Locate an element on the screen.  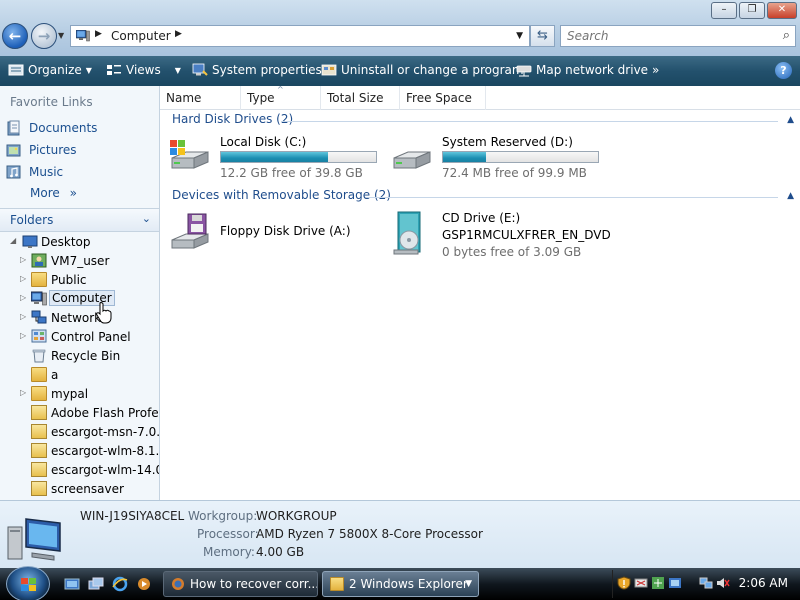
zip-file-icon is located at coordinates (39, 450).